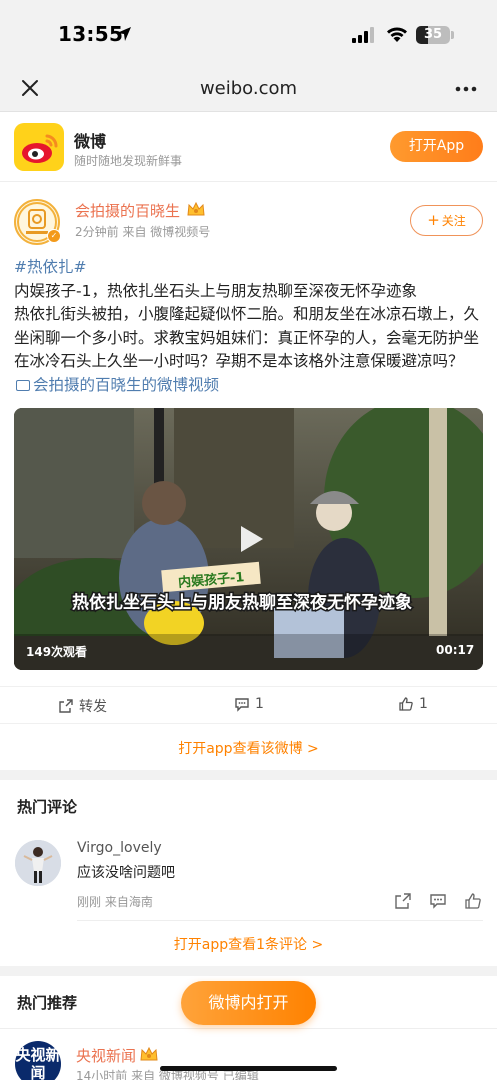 This screenshot has width=497, height=1080. I want to click on like-count: 1, so click(423, 704).